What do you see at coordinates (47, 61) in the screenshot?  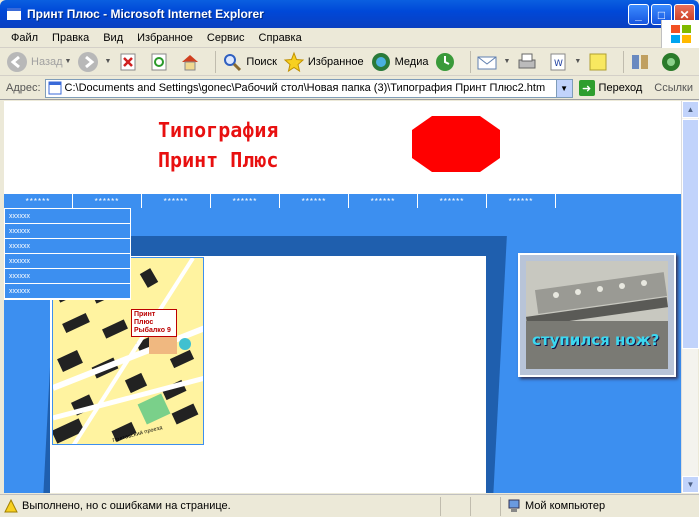 I see `back-label: Назад` at bounding box center [47, 61].